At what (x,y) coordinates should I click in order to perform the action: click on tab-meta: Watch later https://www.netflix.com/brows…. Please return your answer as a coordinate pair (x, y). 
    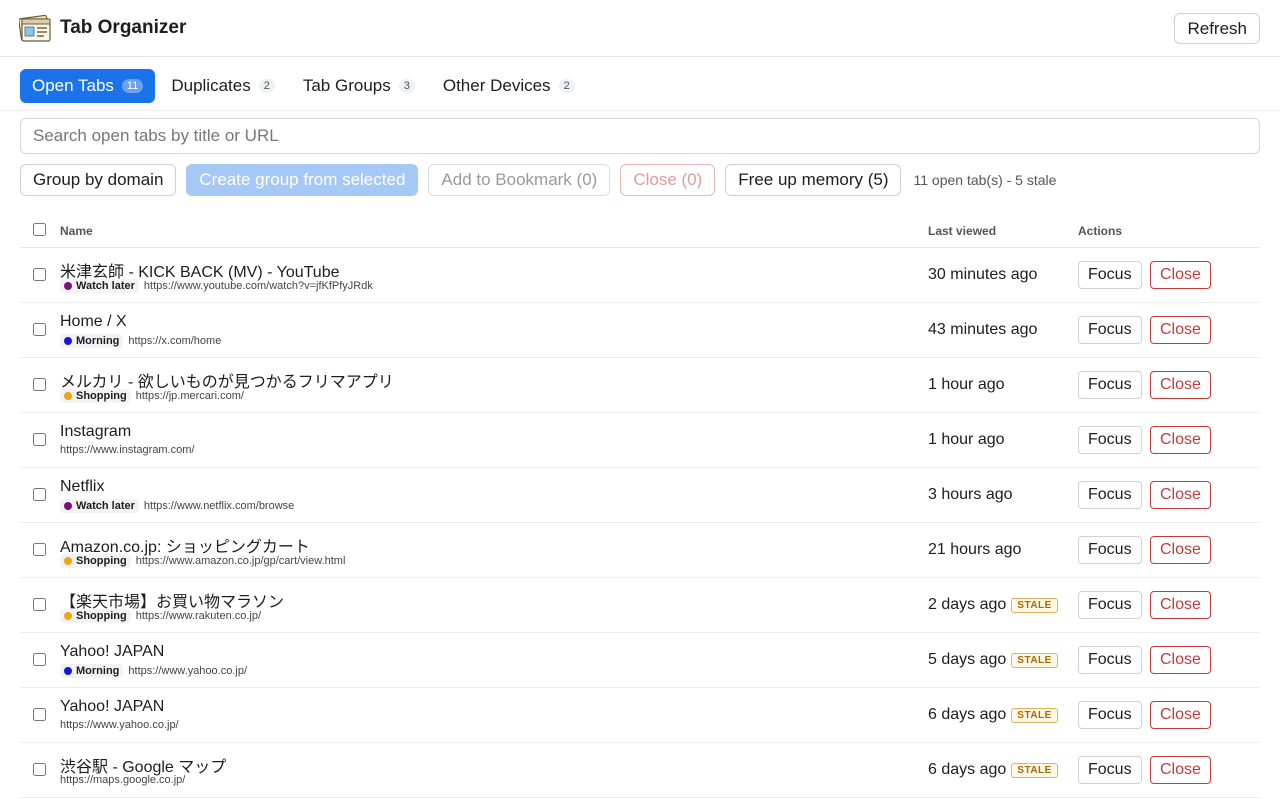
    Looking at the image, I should click on (177, 506).